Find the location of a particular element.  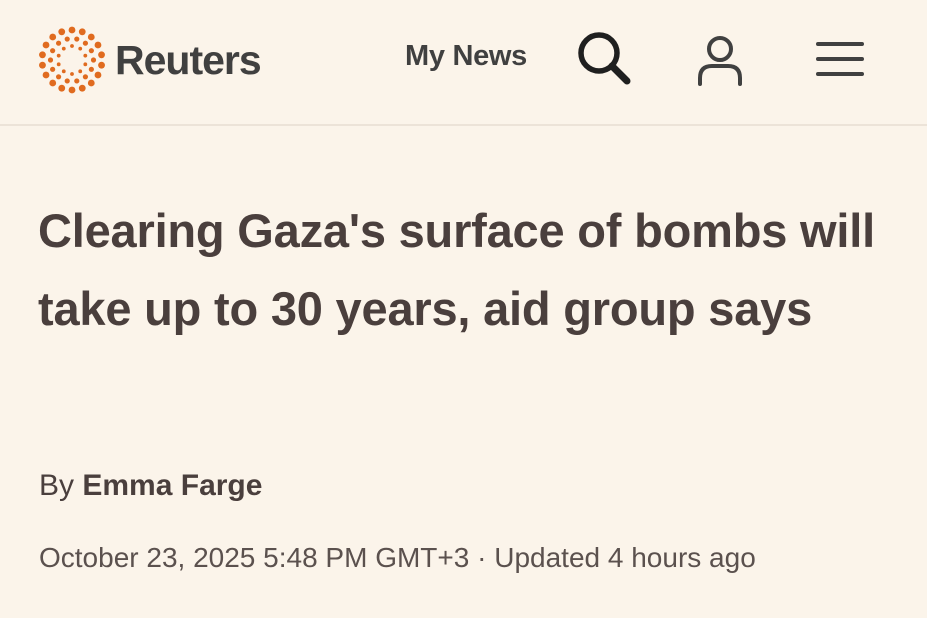

menu-button is located at coordinates (840, 59).